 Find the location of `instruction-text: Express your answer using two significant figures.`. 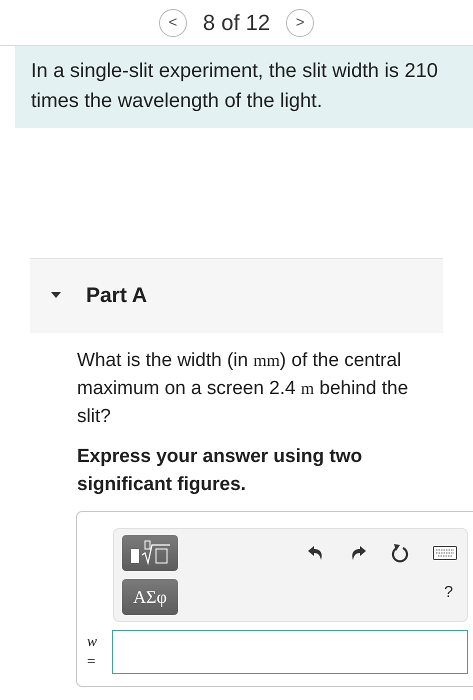

instruction-text: Express your answer using two significant figures. is located at coordinates (220, 471).